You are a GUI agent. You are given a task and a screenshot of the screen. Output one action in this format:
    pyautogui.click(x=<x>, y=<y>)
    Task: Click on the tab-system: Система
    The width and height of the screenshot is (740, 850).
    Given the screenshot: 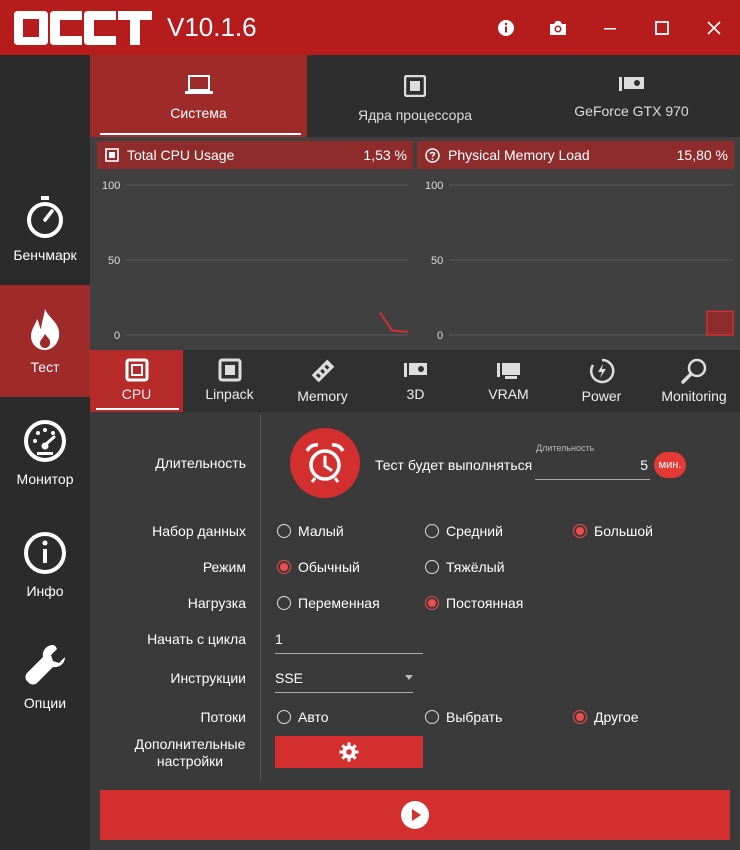 What is the action you would take?
    pyautogui.click(x=198, y=96)
    